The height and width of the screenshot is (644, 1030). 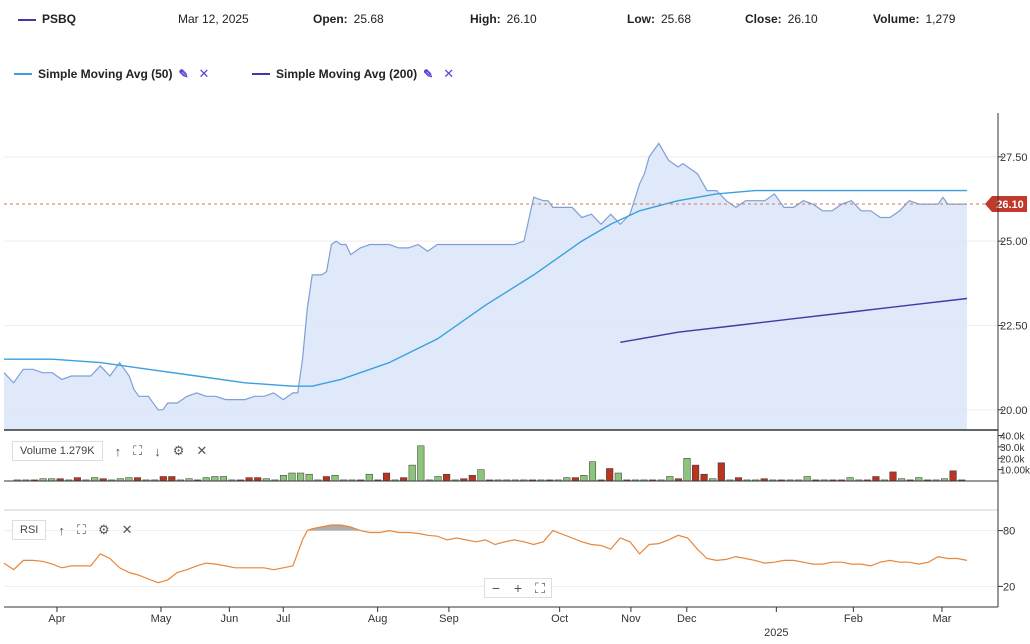 I want to click on time-tick-label: Jun, so click(x=229, y=619).